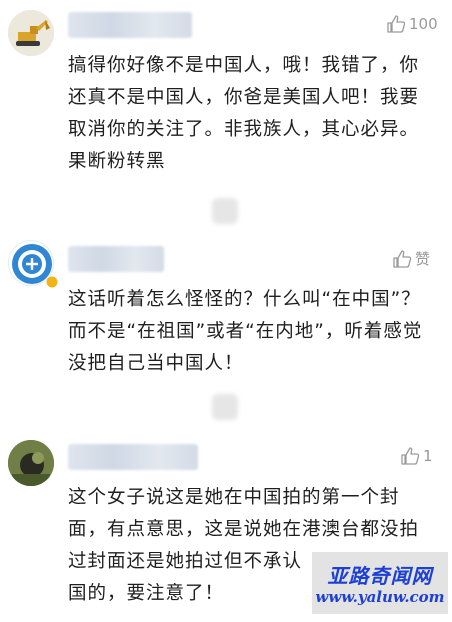 The image size is (452, 622). Describe the element at coordinates (146, 593) in the screenshot. I see `comment-line: 国的，要注意了！` at that location.